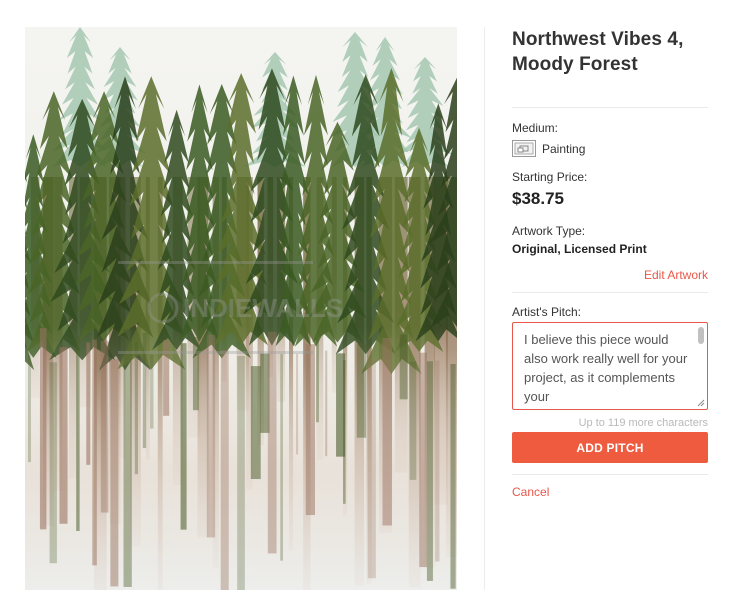  What do you see at coordinates (524, 148) in the screenshot?
I see `painting-icon` at bounding box center [524, 148].